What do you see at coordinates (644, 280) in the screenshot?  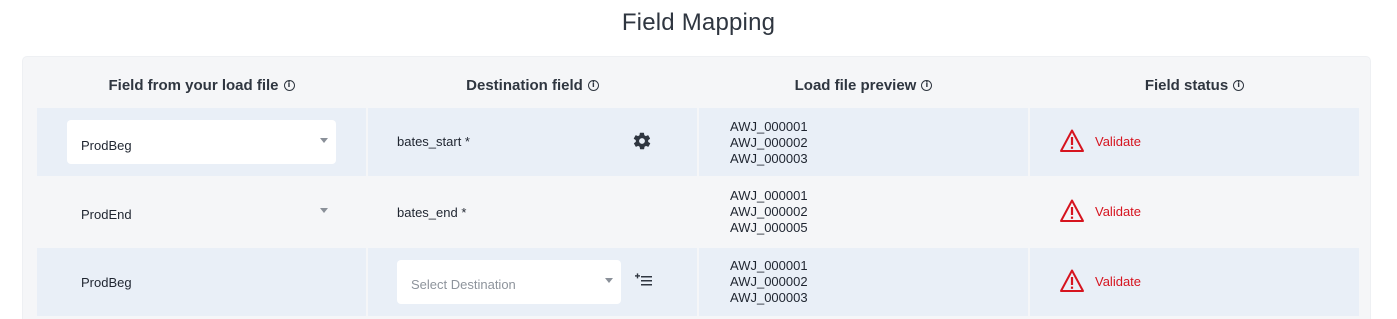 I see `add-list-icon` at bounding box center [644, 280].